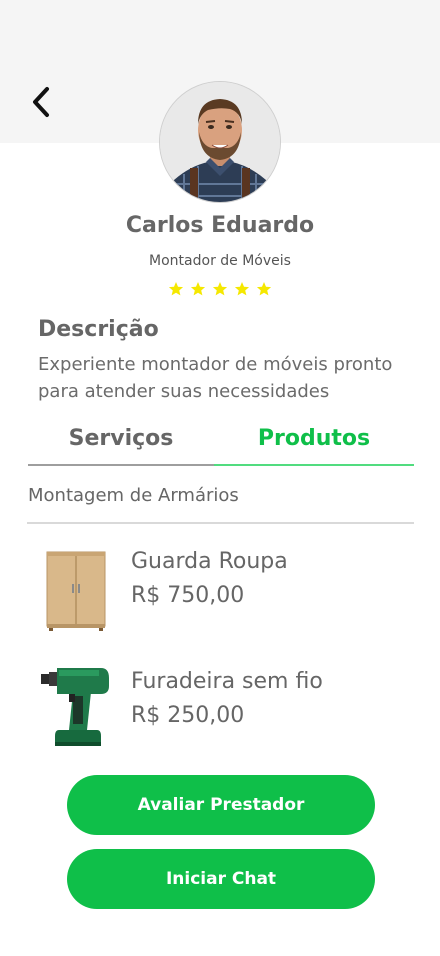 Image resolution: width=440 pixels, height=956 pixels. I want to click on divider, so click(220, 523).